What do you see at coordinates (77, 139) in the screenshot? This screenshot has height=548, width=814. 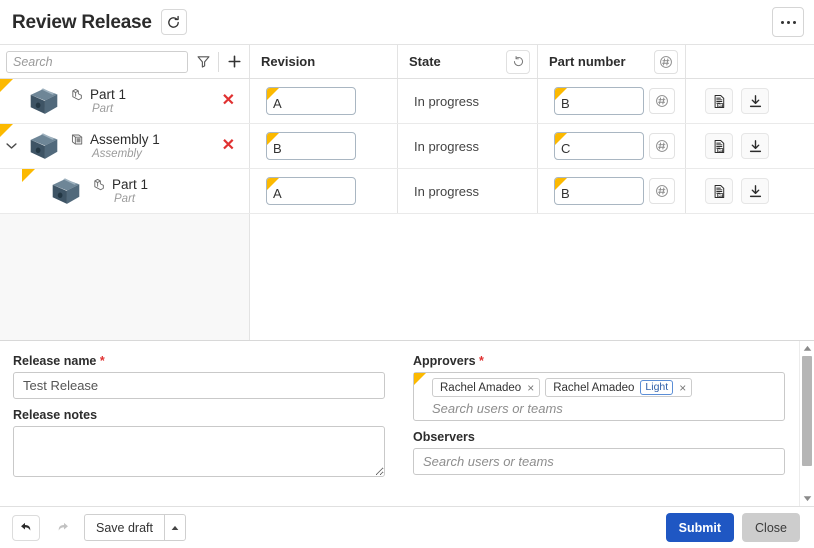 I see `assembly-icon` at bounding box center [77, 139].